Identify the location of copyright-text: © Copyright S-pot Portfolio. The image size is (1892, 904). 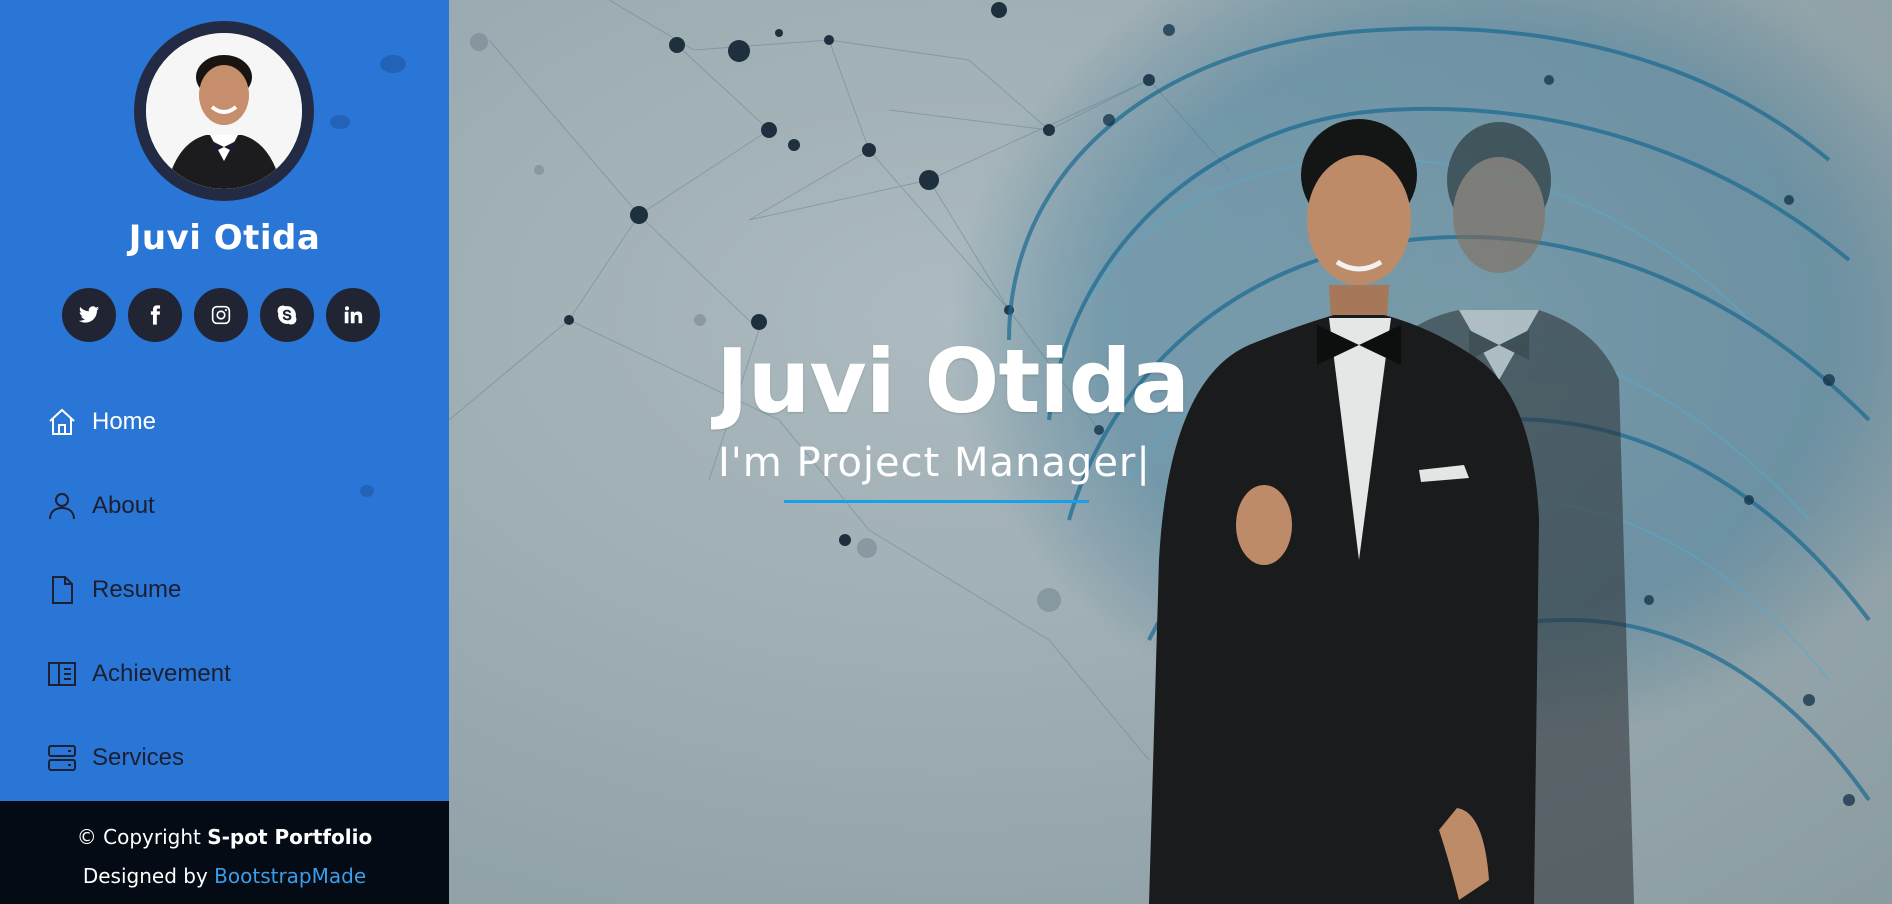
(224, 837).